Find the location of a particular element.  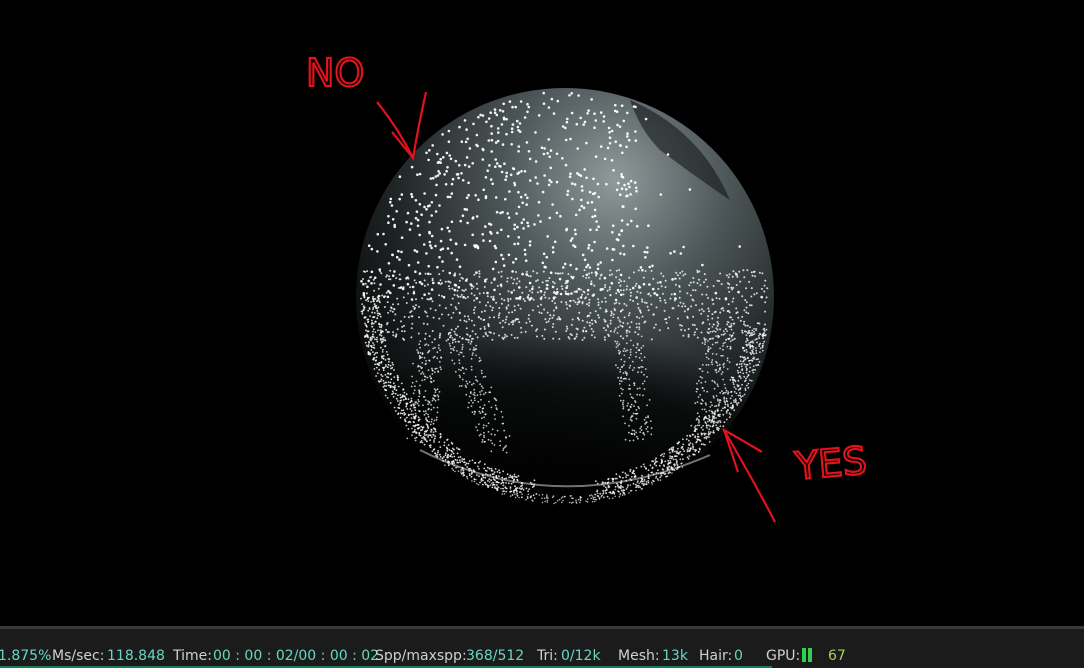

no-label: NO is located at coordinates (335, 73).